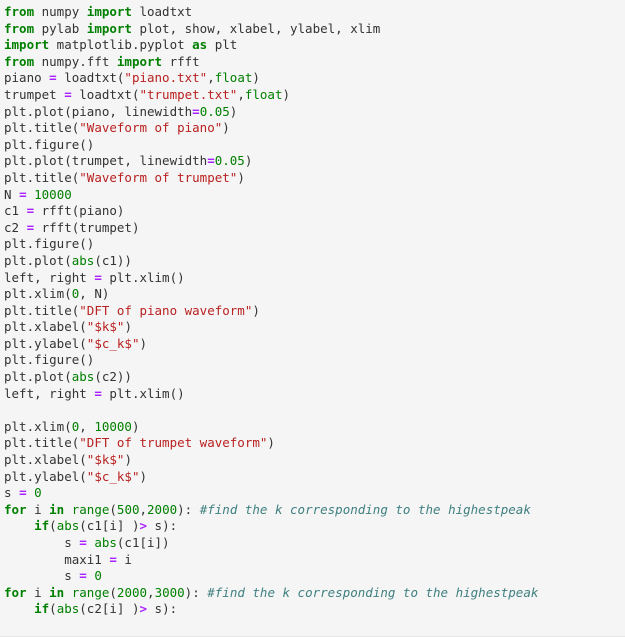  Describe the element at coordinates (75, 61) in the screenshot. I see `code-text: numpy.fft` at that location.